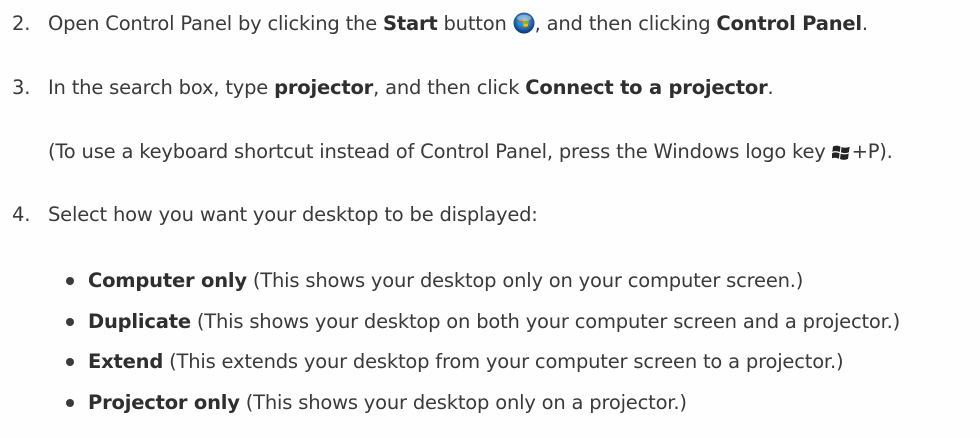 The height and width of the screenshot is (438, 980). I want to click on step-number: 4., so click(21, 214).